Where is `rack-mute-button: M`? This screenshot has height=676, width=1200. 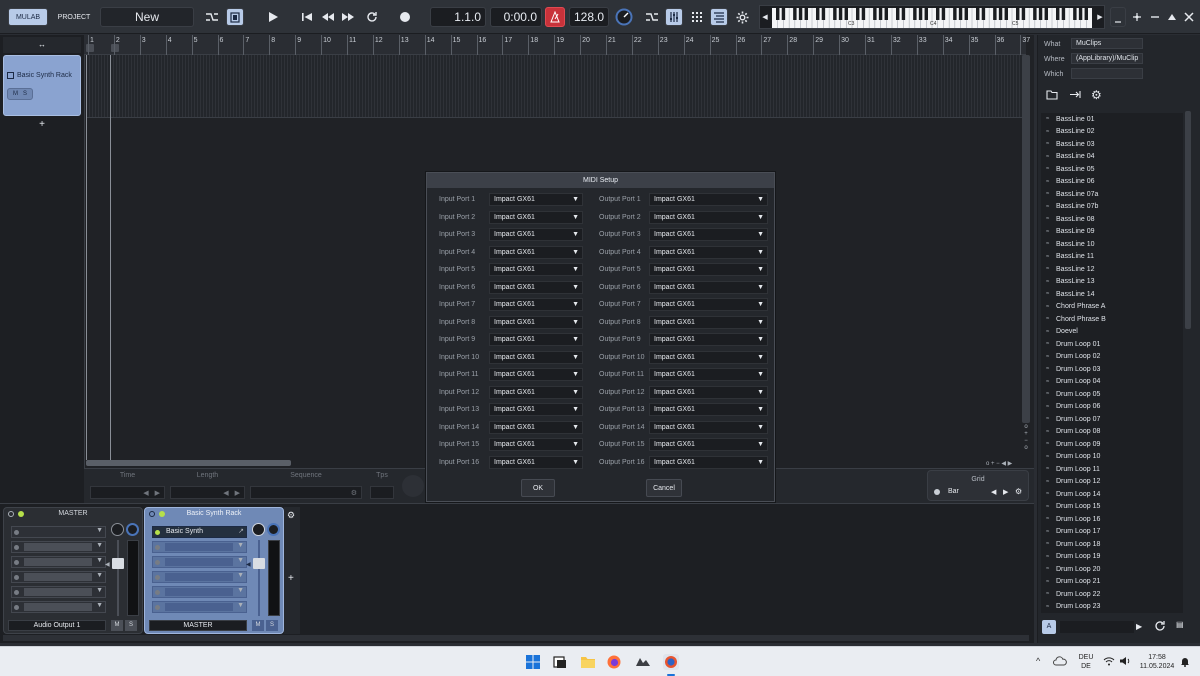 rack-mute-button: M is located at coordinates (258, 625).